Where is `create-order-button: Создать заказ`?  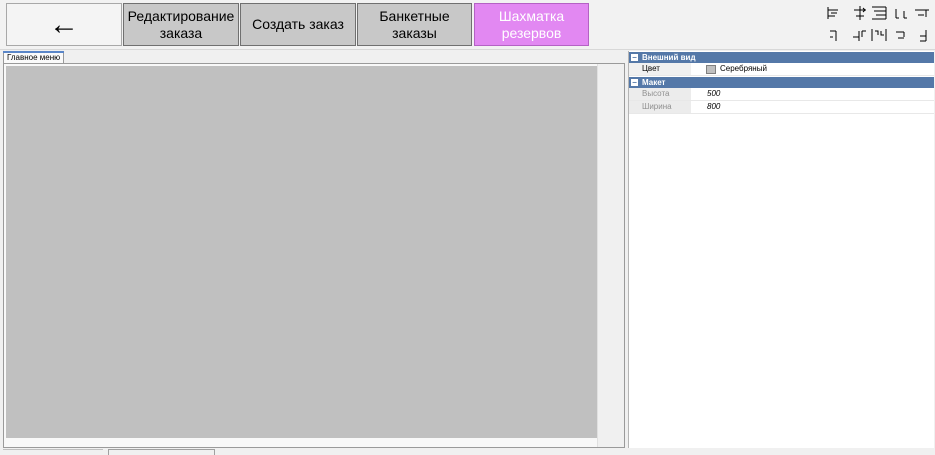 create-order-button: Создать заказ is located at coordinates (298, 24).